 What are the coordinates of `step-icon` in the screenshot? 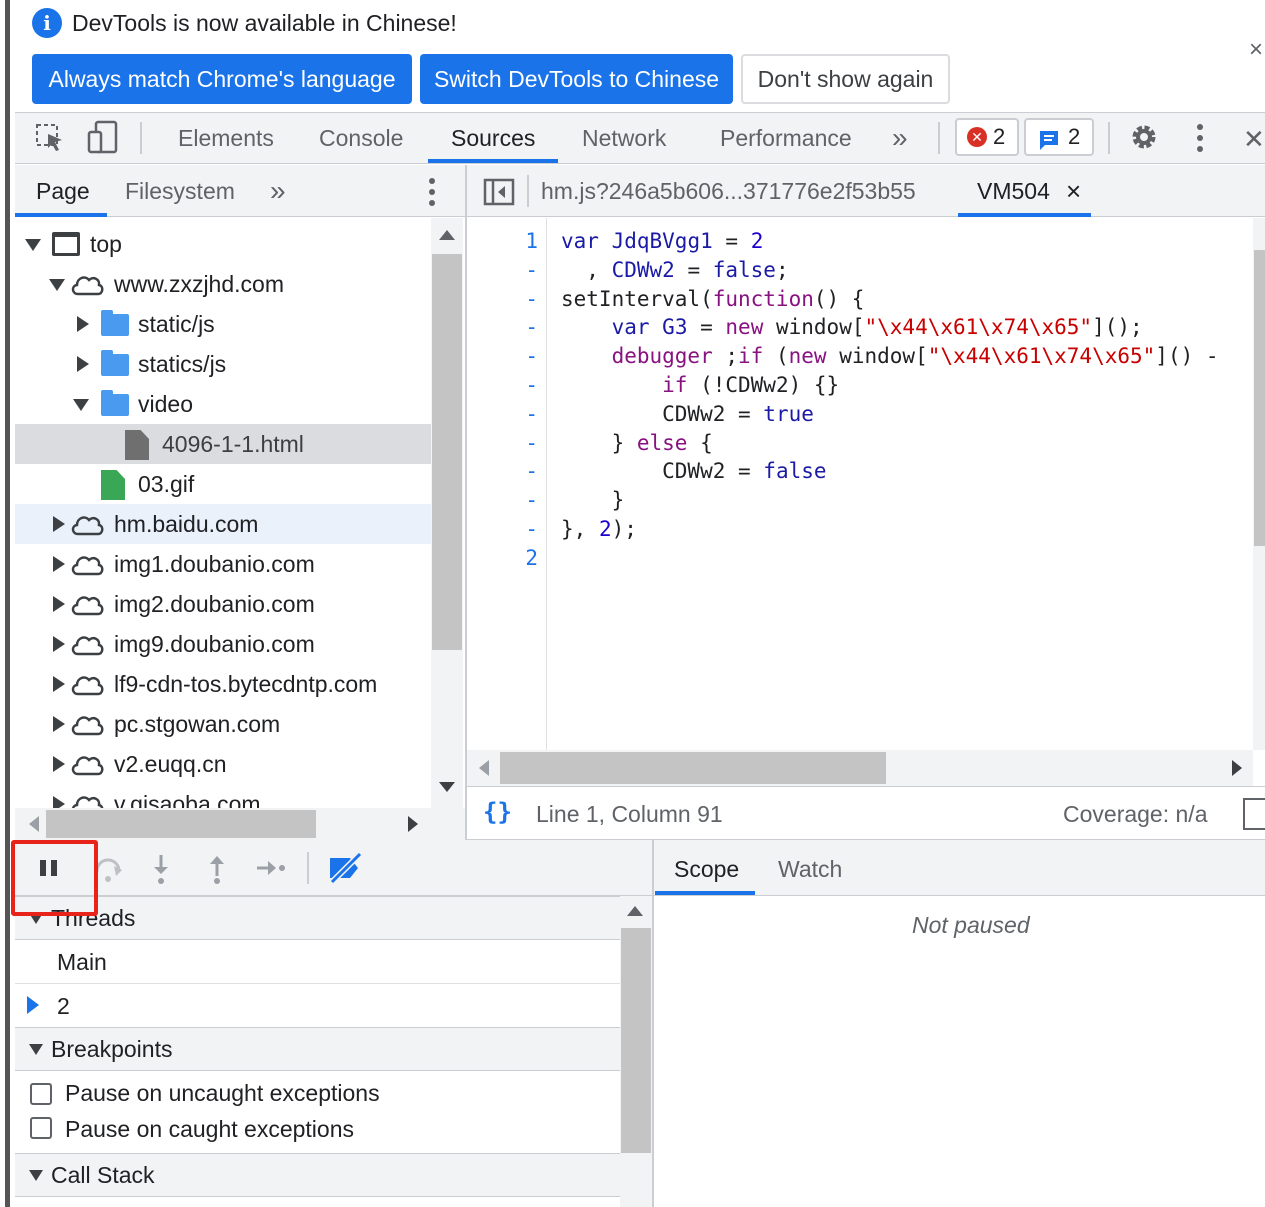 It's located at (271, 868).